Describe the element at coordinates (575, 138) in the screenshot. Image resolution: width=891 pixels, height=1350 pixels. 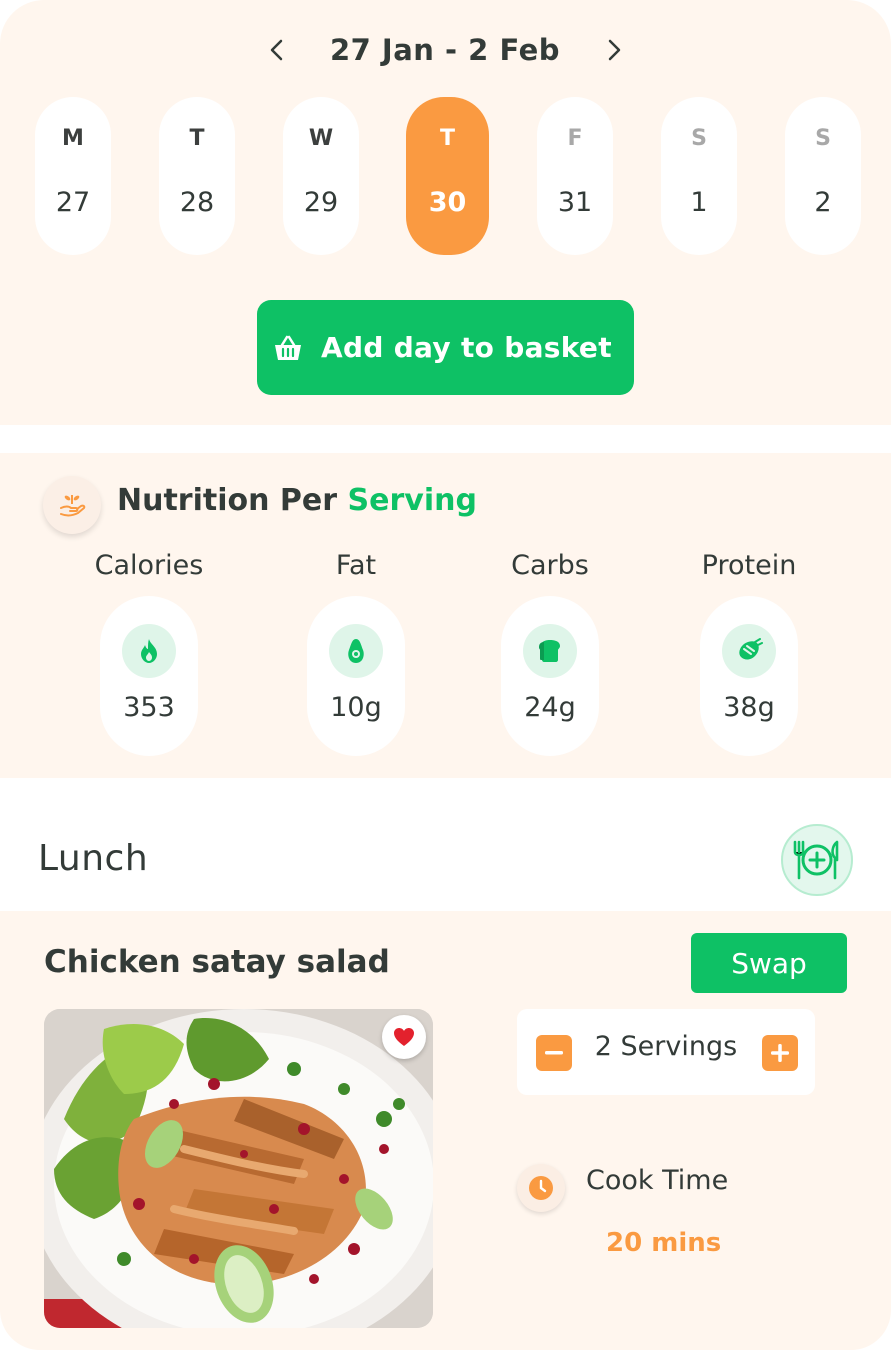
I see `day-letter: F` at that location.